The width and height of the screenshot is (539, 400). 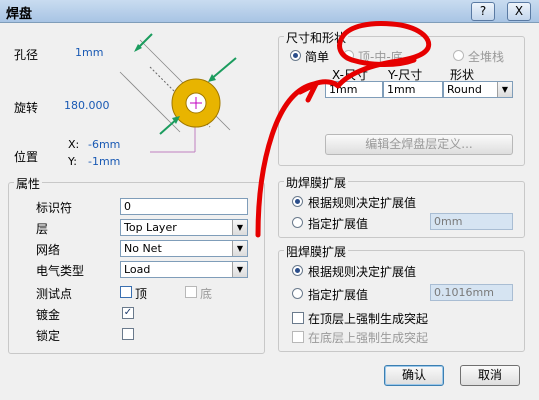 I want to click on solder-specify-radio, so click(x=297, y=293).